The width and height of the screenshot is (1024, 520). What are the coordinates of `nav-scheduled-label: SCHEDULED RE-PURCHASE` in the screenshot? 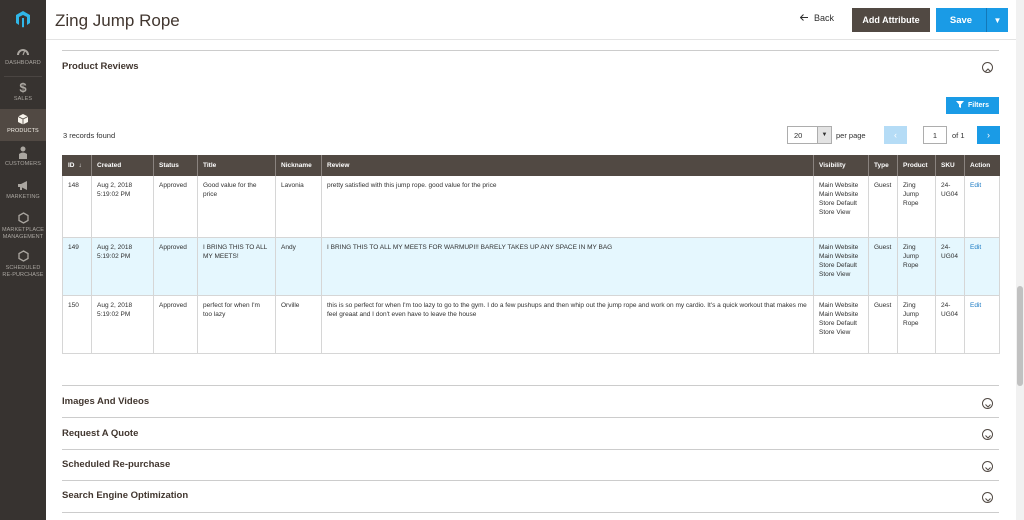 It's located at (23, 271).